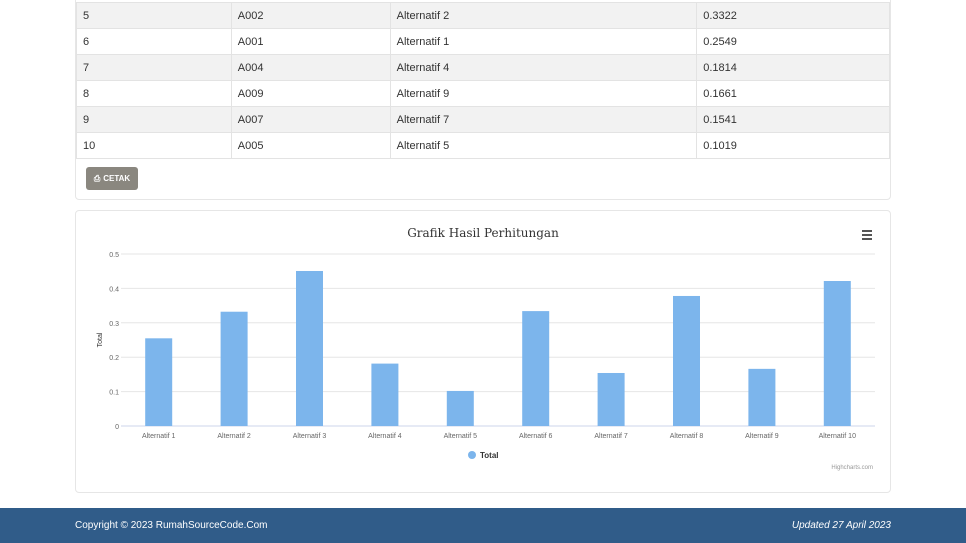 The height and width of the screenshot is (543, 966). What do you see at coordinates (112, 178) in the screenshot?
I see `print-button: ⎙ CETAK` at bounding box center [112, 178].